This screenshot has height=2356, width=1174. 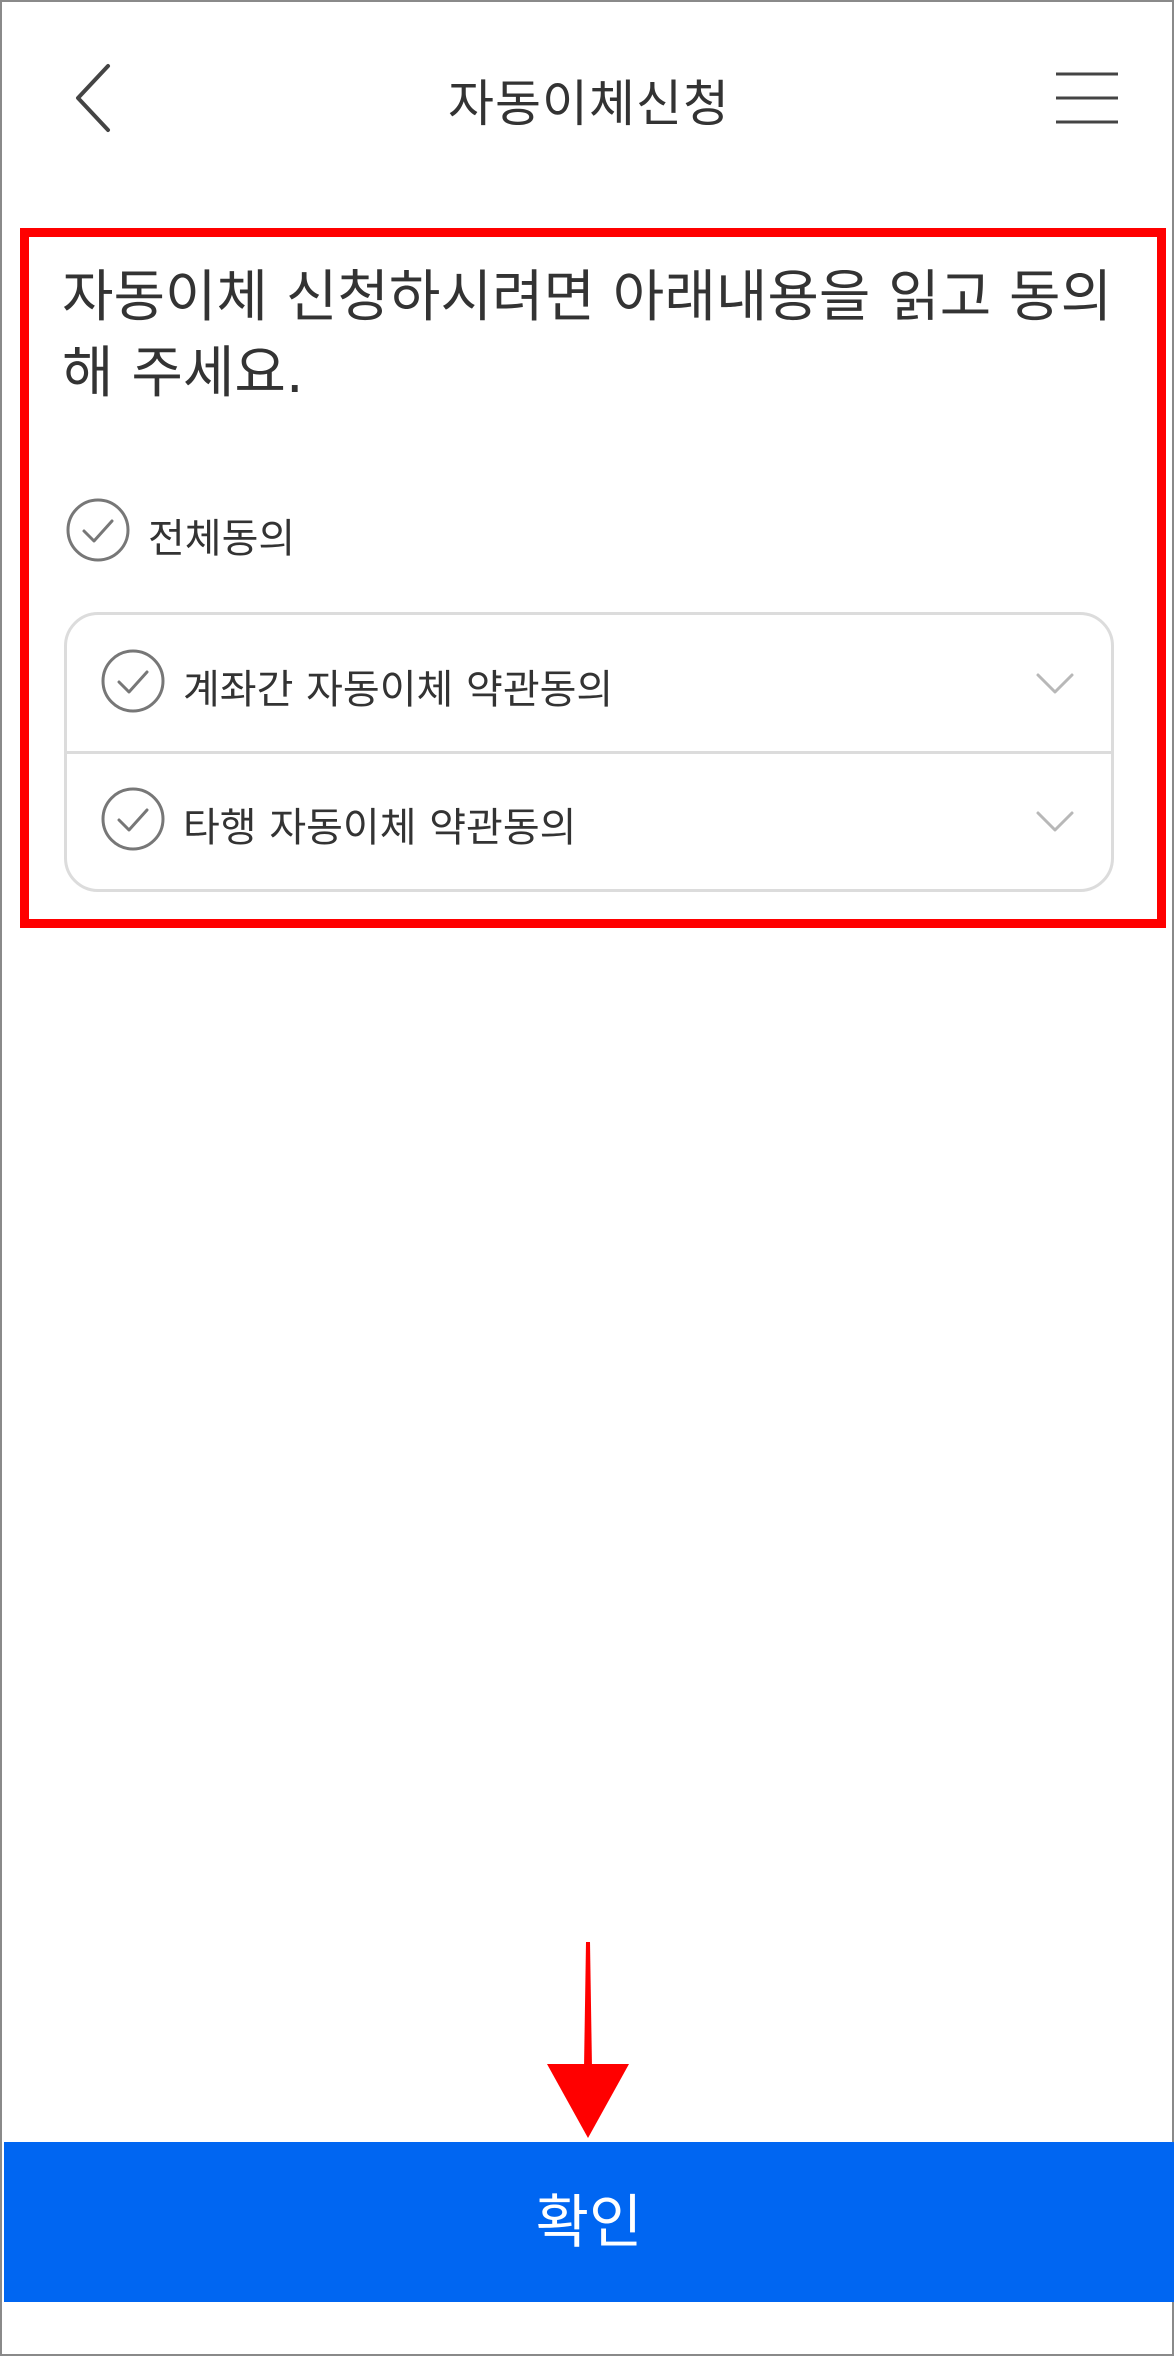 I want to click on term-label: 타행 자동이체 약관동의, so click(x=380, y=828).